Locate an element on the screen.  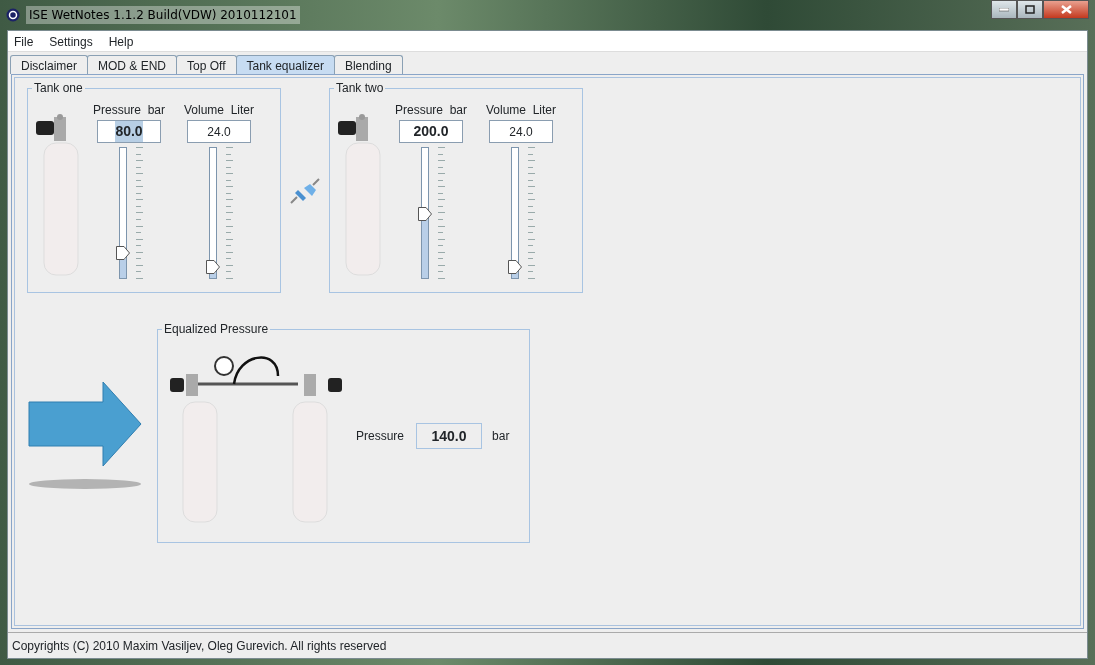
unit-label: bar is located at coordinates (501, 436).